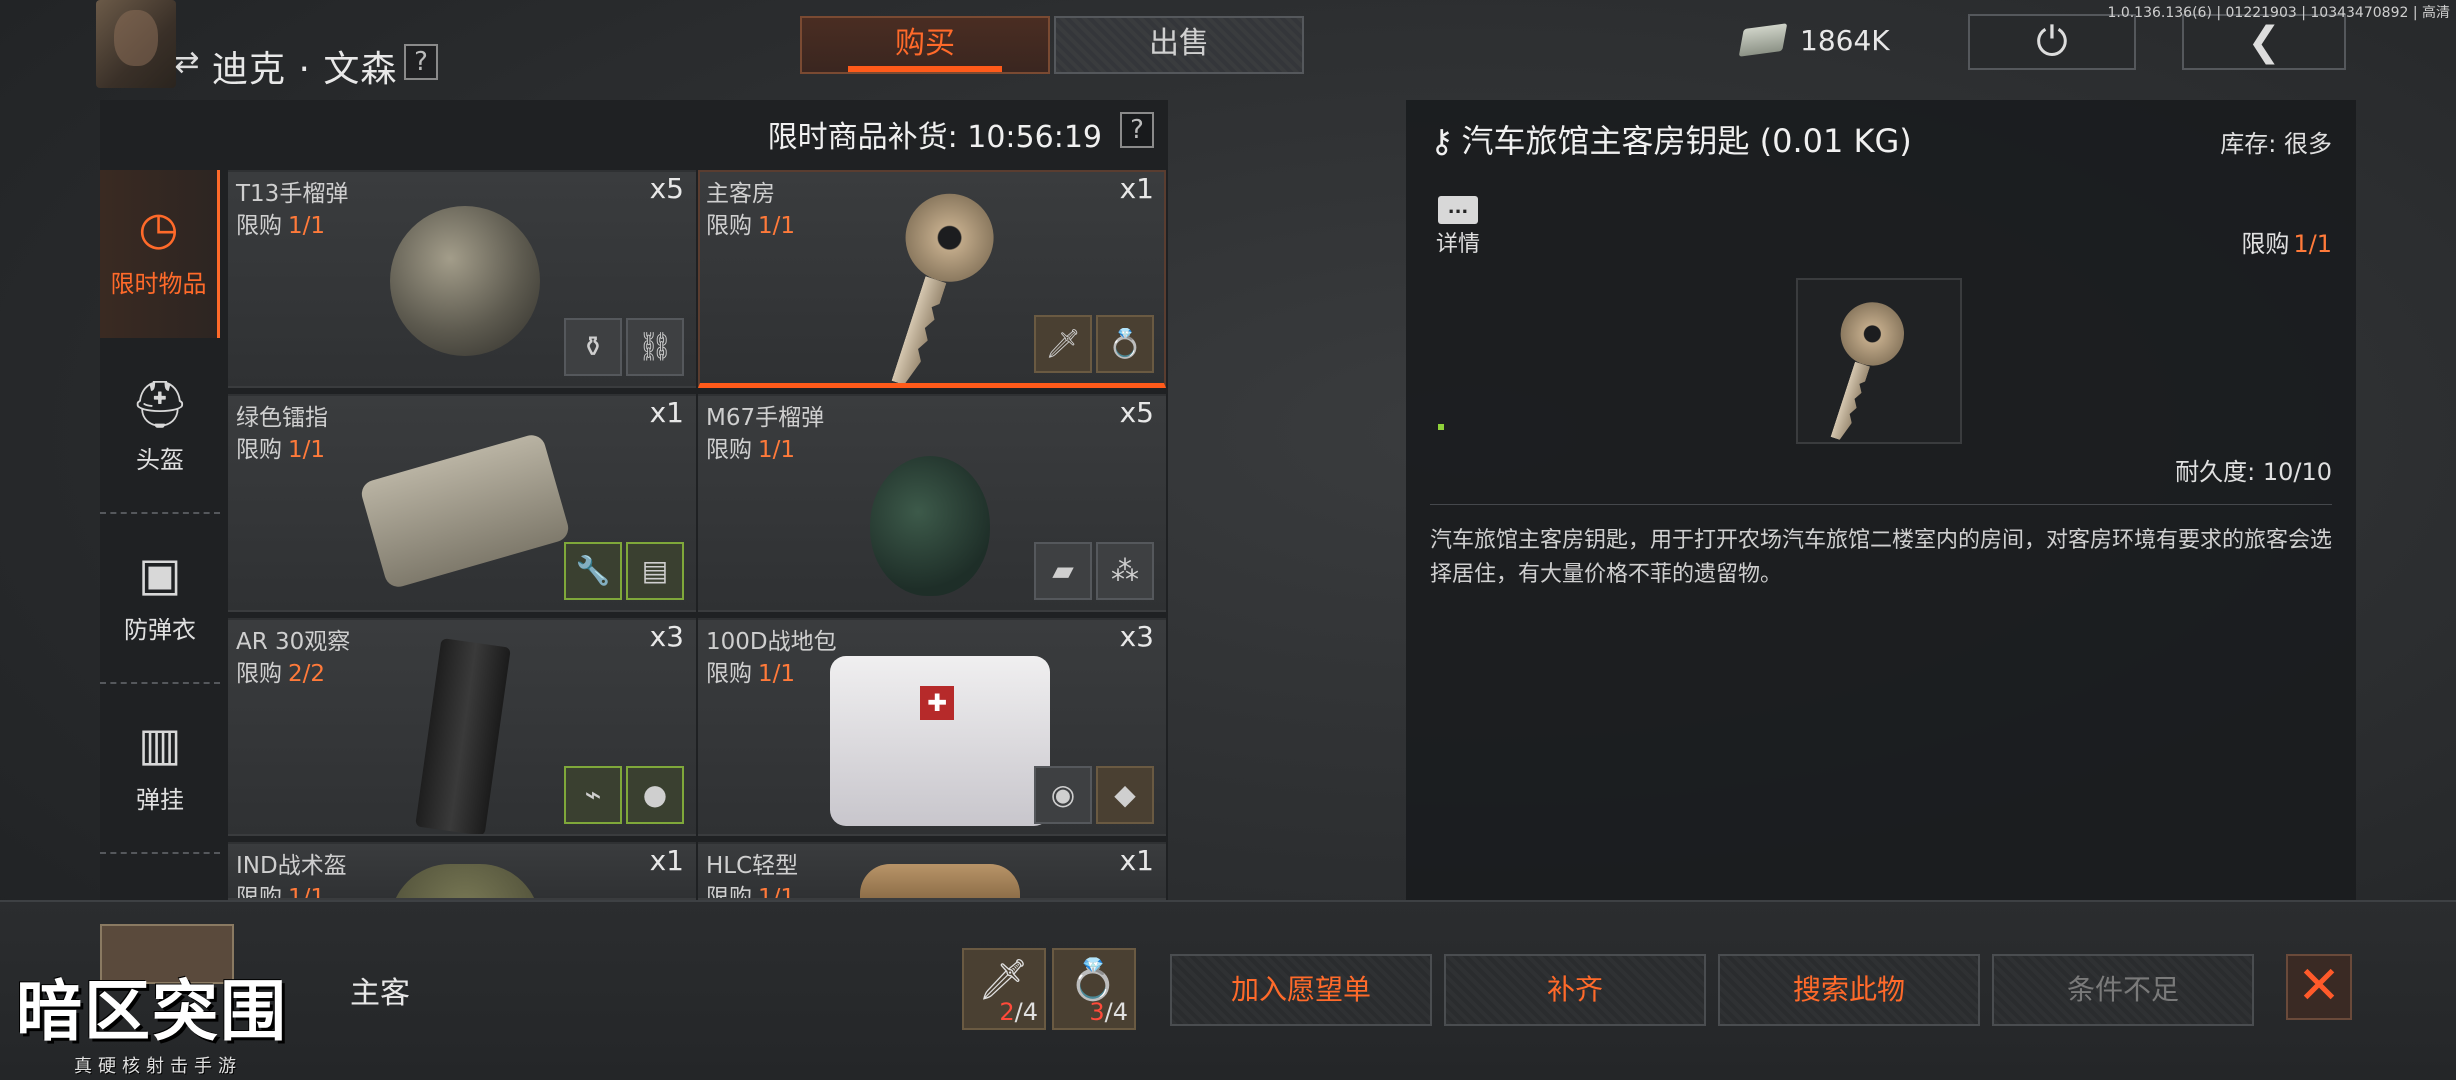 The image size is (2456, 1080). What do you see at coordinates (1063, 795) in the screenshot?
I see `material-slot: ◉` at bounding box center [1063, 795].